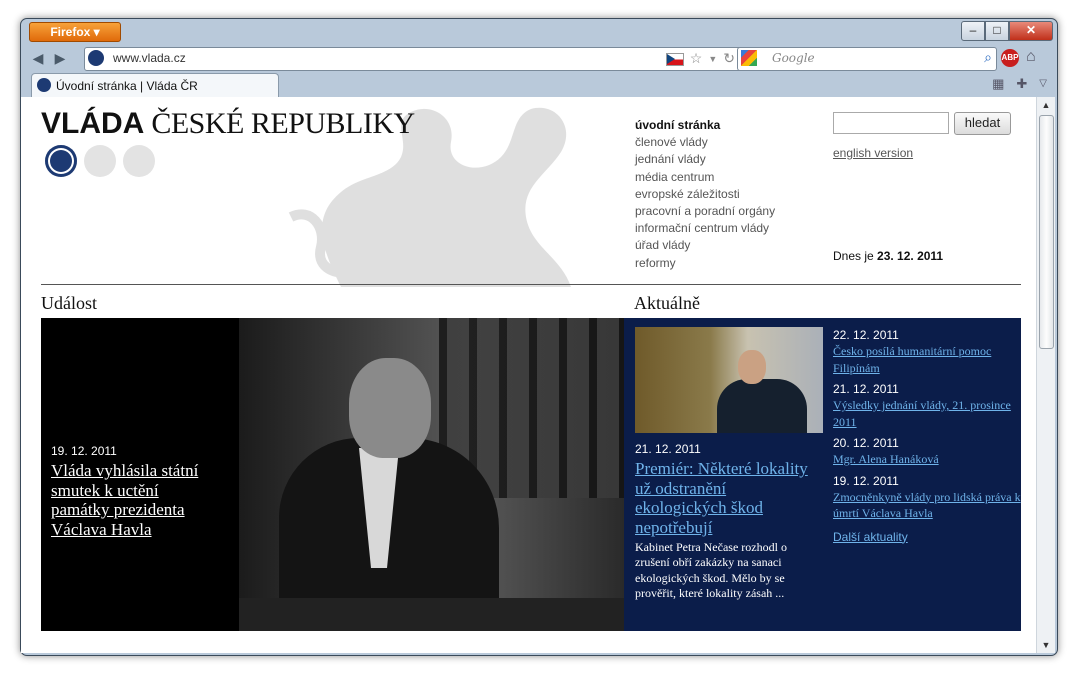 This screenshot has width=1081, height=678. I want to click on news-item-date: 22. 12. 2011, so click(866, 335).